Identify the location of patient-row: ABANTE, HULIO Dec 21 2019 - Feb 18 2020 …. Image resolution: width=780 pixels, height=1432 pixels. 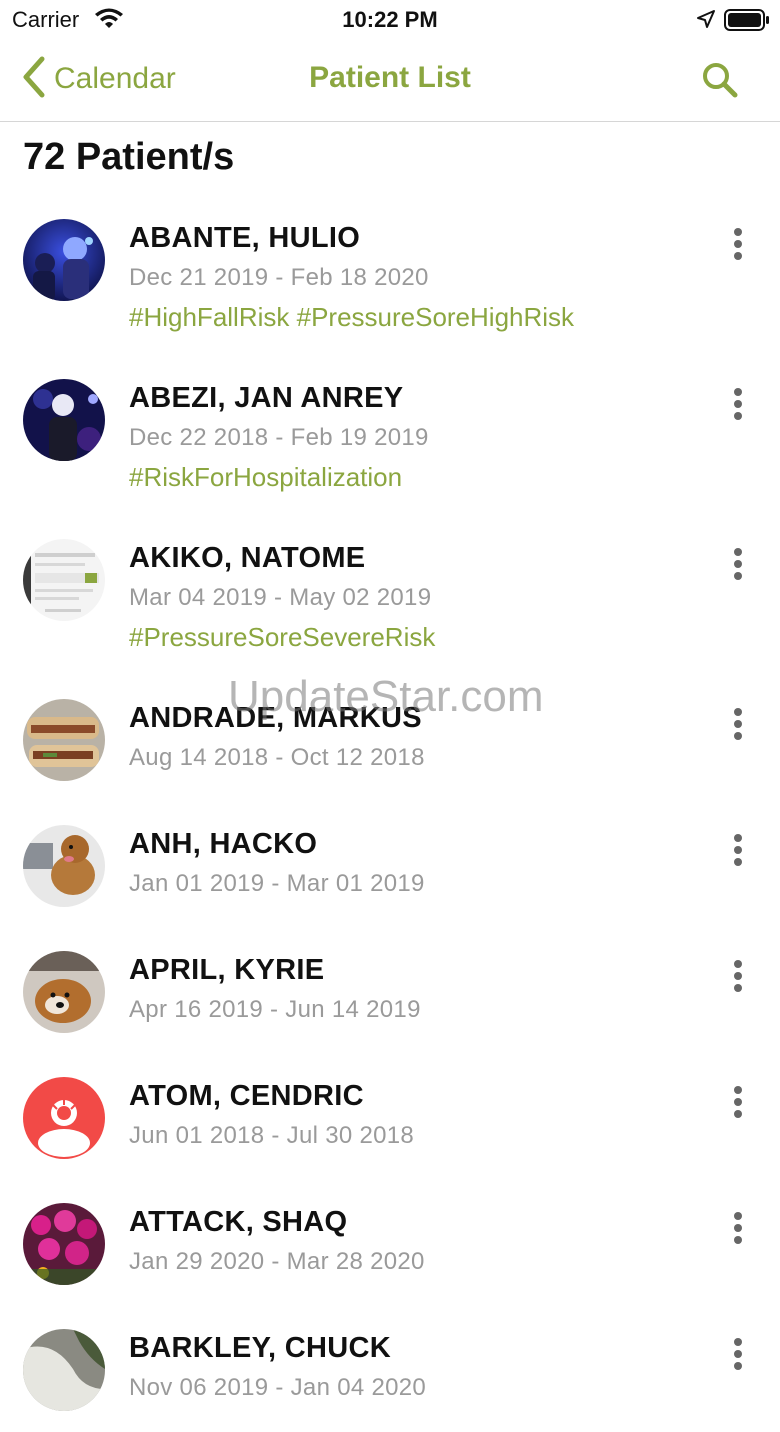
(390, 276).